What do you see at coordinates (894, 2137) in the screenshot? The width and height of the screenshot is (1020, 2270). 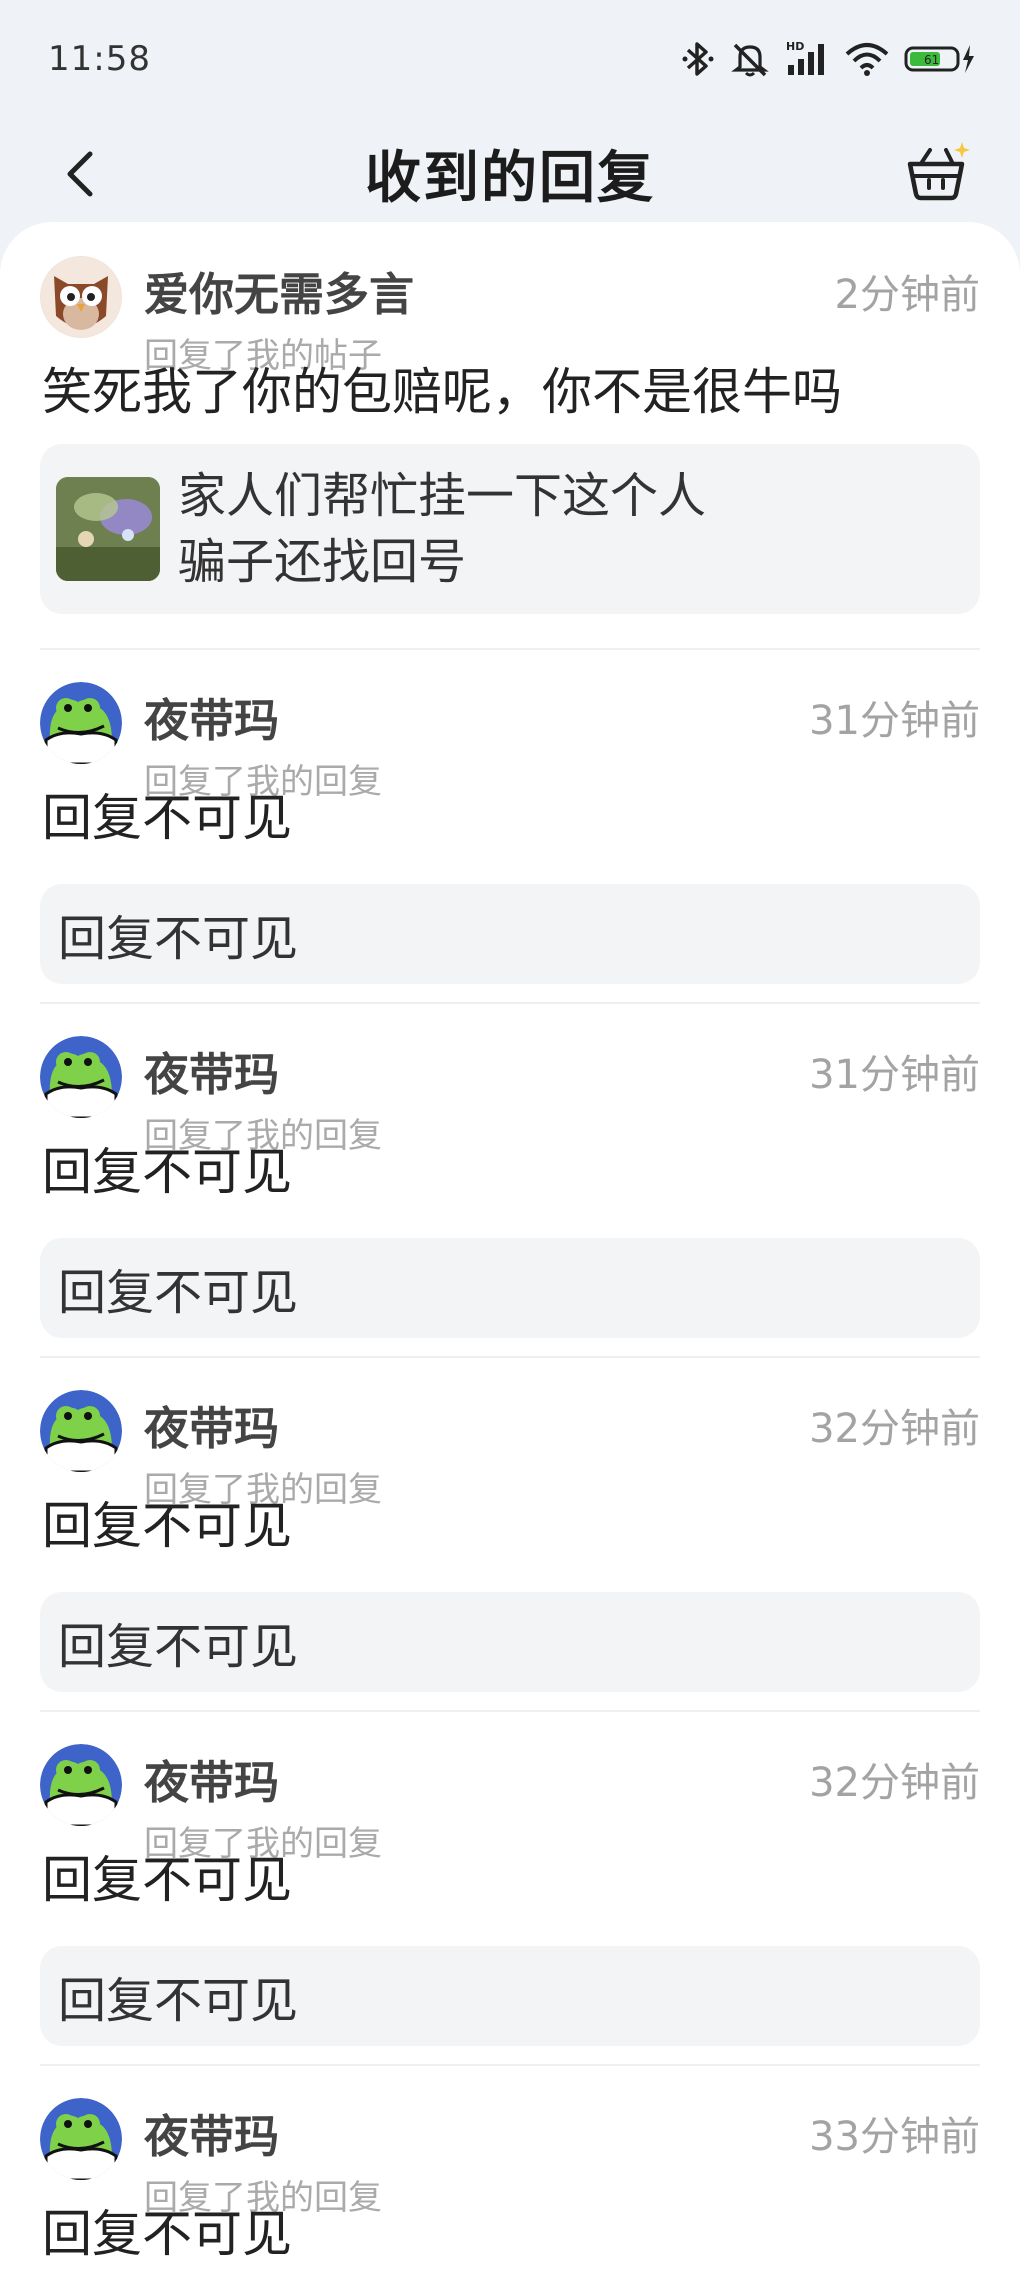 I see `reply-time: 33分钟前` at bounding box center [894, 2137].